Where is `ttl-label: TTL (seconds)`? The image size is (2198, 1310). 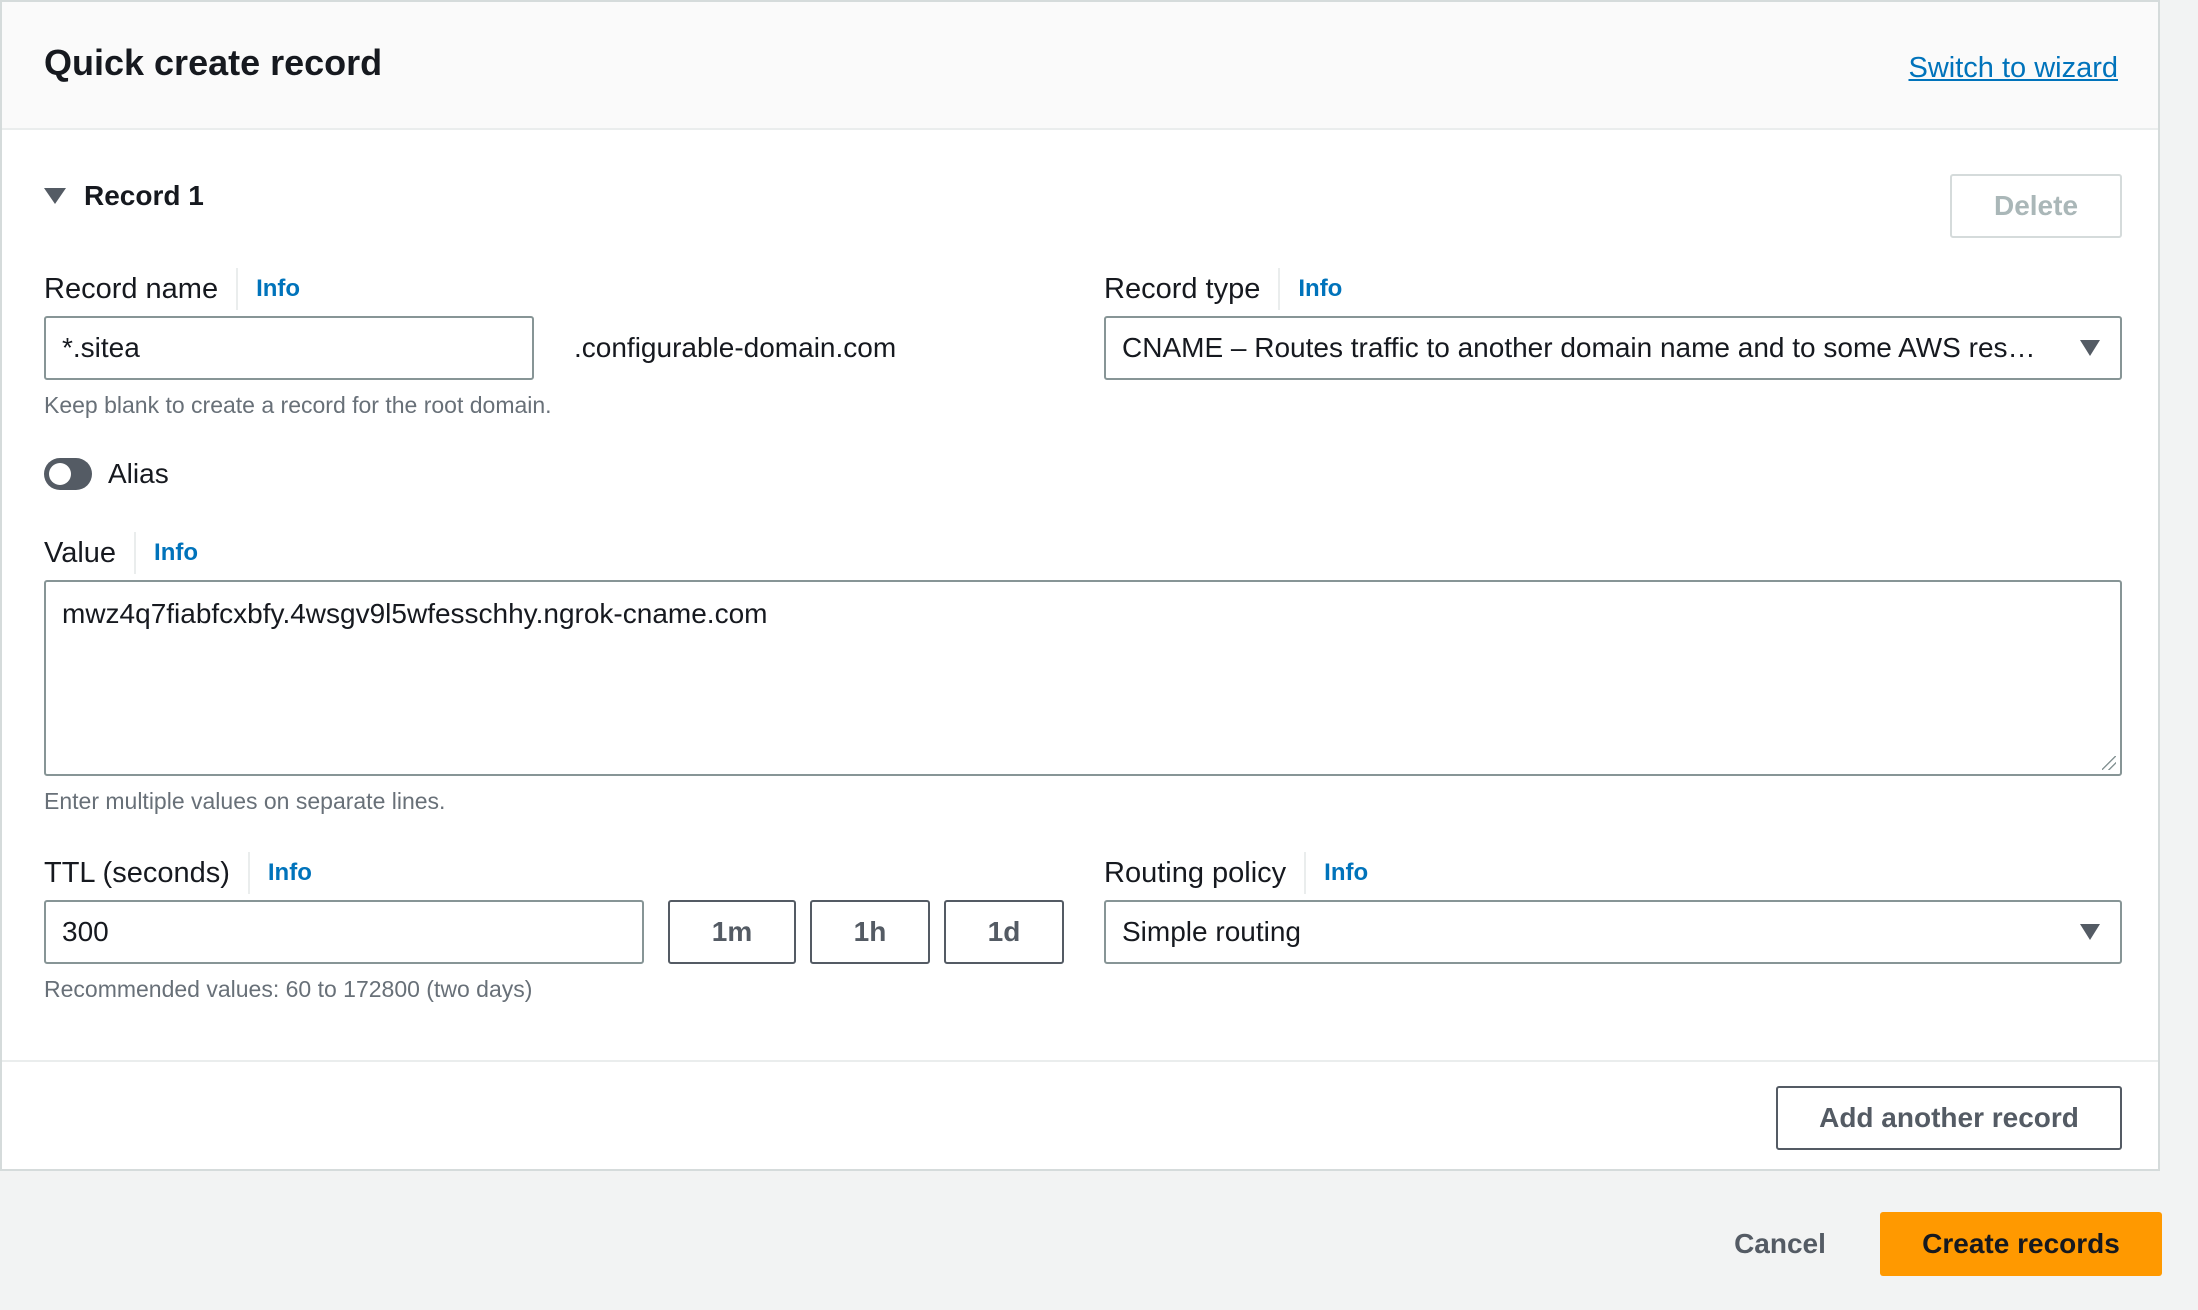
ttl-label: TTL (seconds) is located at coordinates (137, 872).